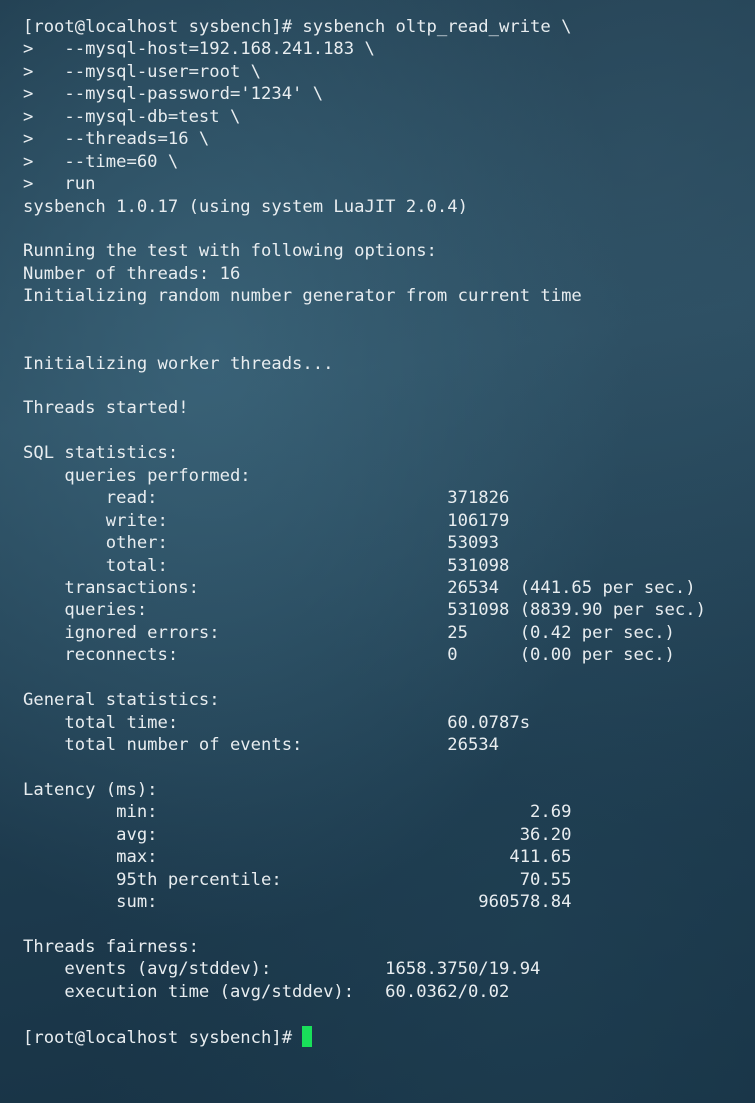 Image resolution: width=755 pixels, height=1103 pixels. I want to click on terminal-line: avg: 36.20, so click(297, 834).